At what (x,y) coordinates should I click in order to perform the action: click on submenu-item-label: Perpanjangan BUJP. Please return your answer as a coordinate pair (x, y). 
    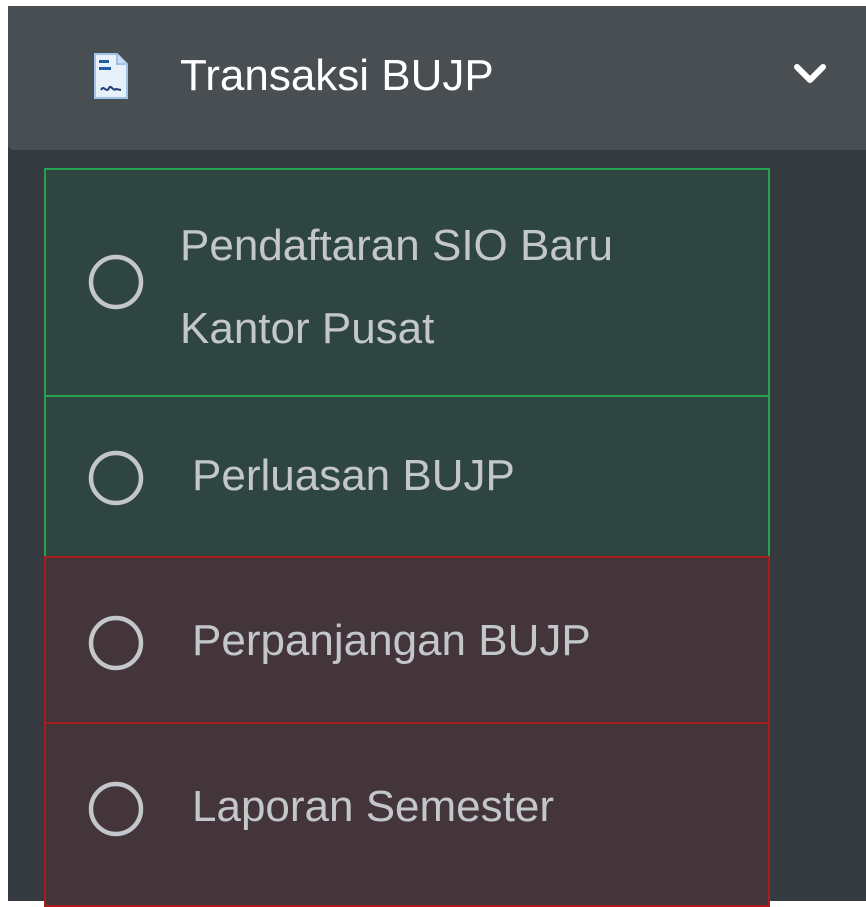
    Looking at the image, I should click on (391, 640).